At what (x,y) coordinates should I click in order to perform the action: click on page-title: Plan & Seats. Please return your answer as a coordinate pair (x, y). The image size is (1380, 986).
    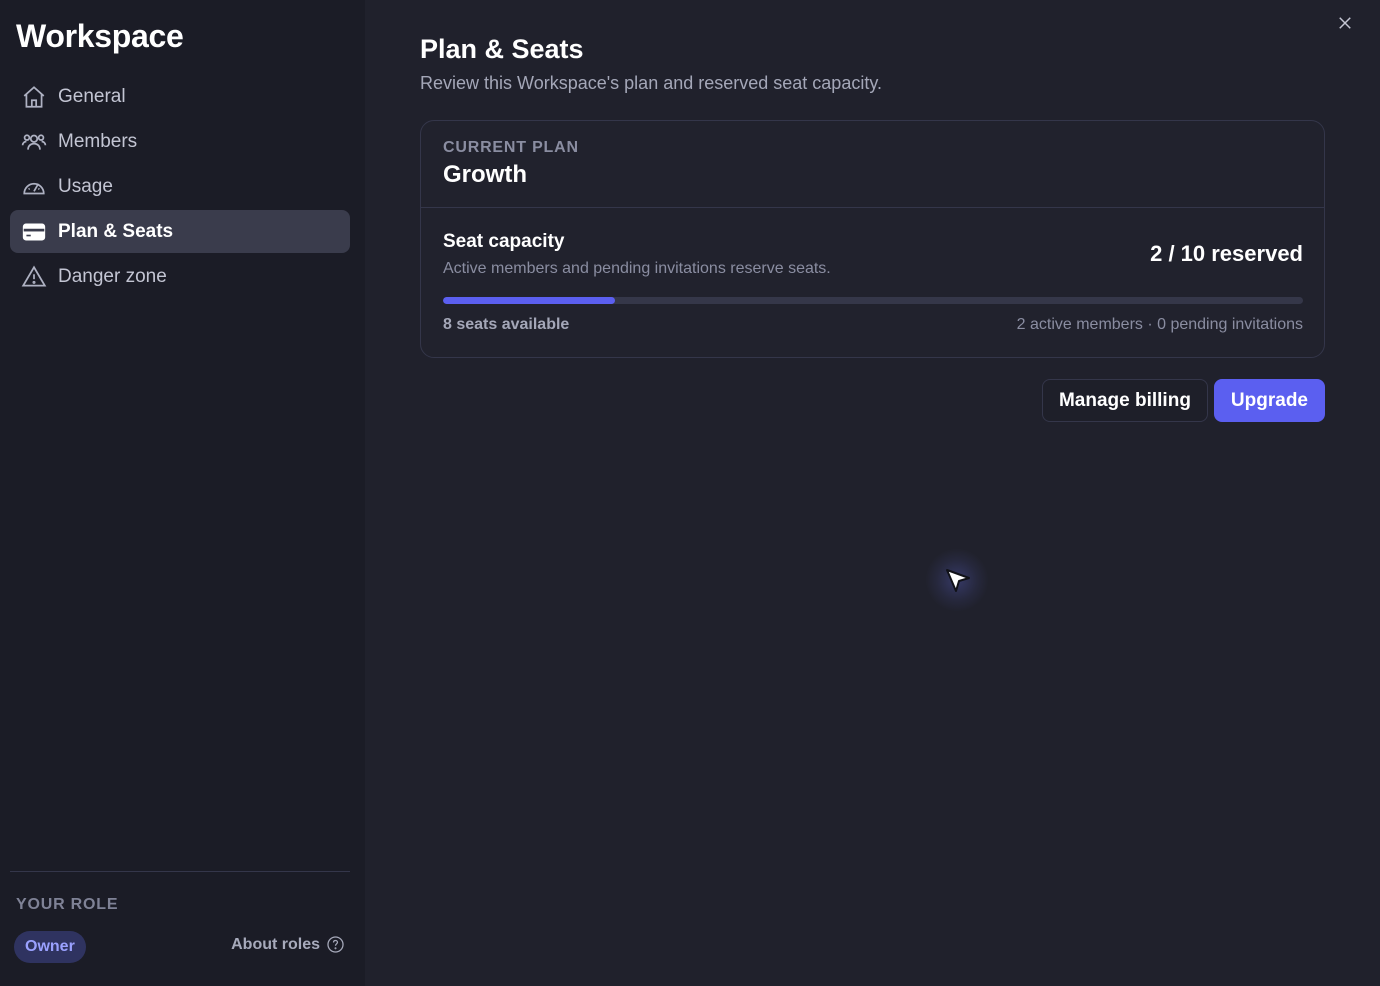
    Looking at the image, I should click on (502, 49).